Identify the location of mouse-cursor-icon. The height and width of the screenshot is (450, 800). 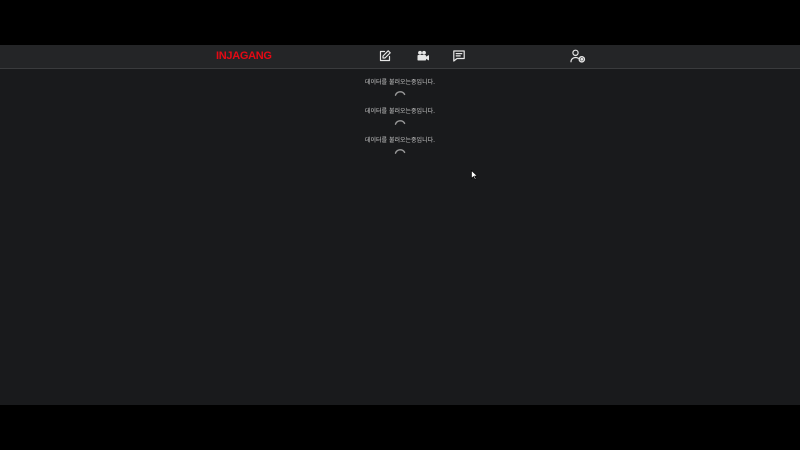
(474, 175).